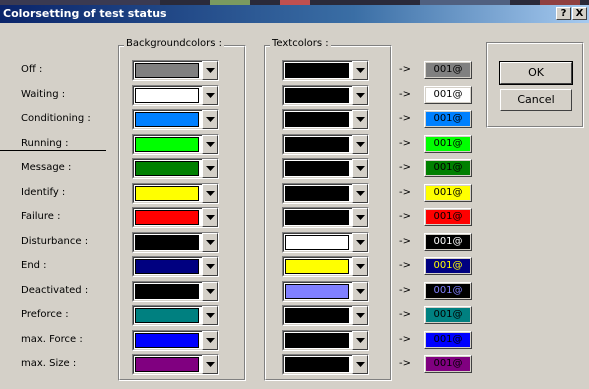  I want to click on status-label-running: Running :, so click(45, 143).